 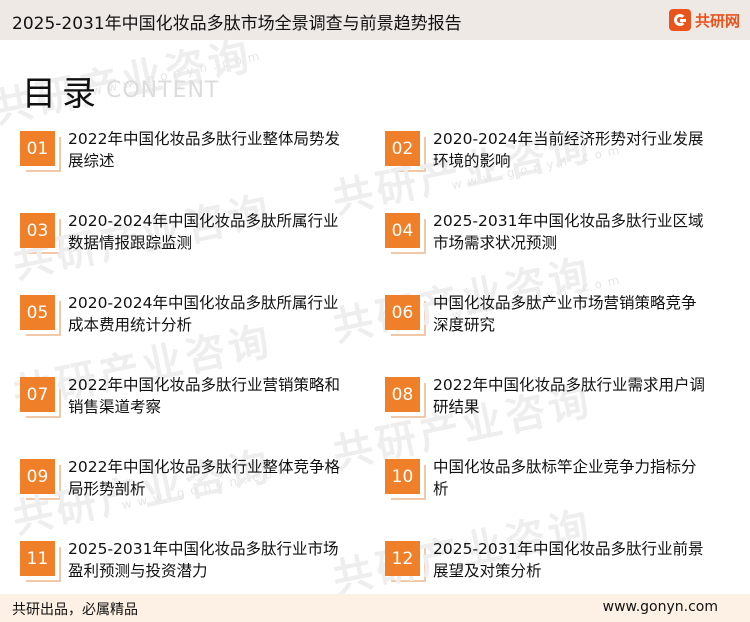 I want to click on toc-item-number: 02, so click(x=405, y=151).